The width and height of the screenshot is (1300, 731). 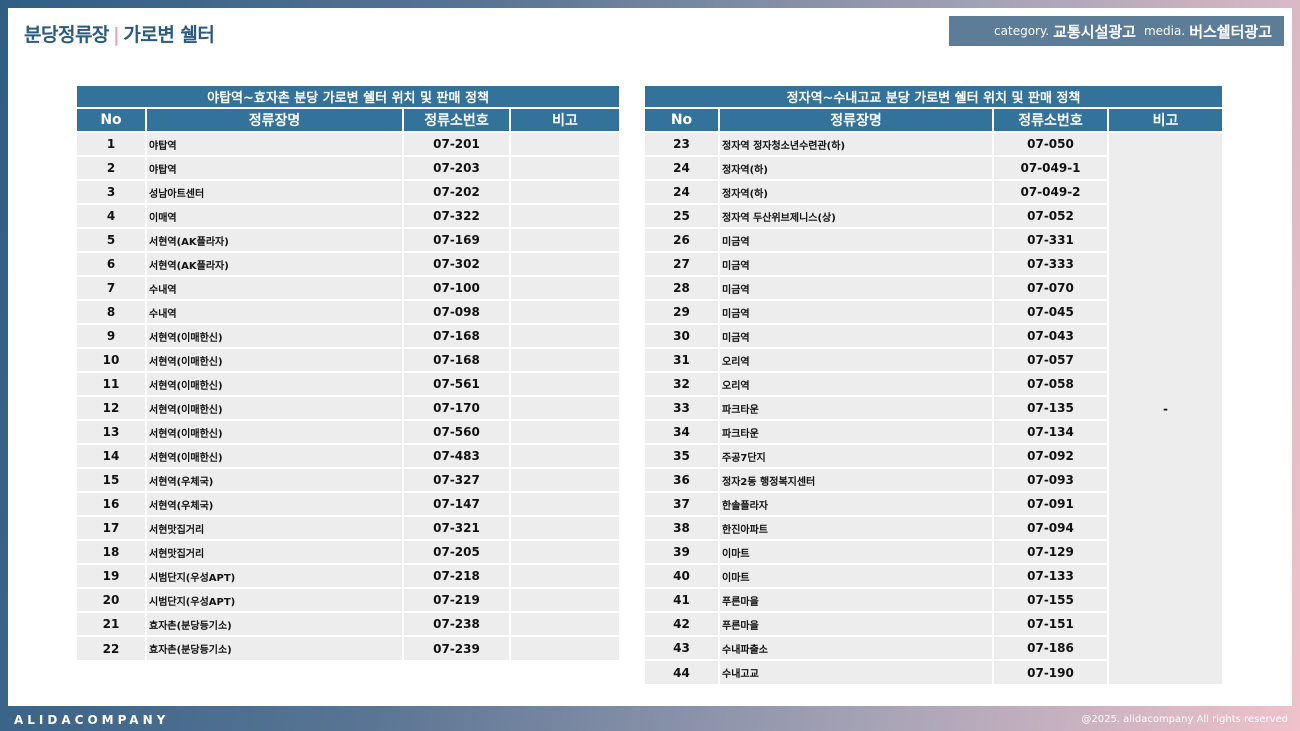 I want to click on stop-number: 07-058, so click(x=1050, y=383).